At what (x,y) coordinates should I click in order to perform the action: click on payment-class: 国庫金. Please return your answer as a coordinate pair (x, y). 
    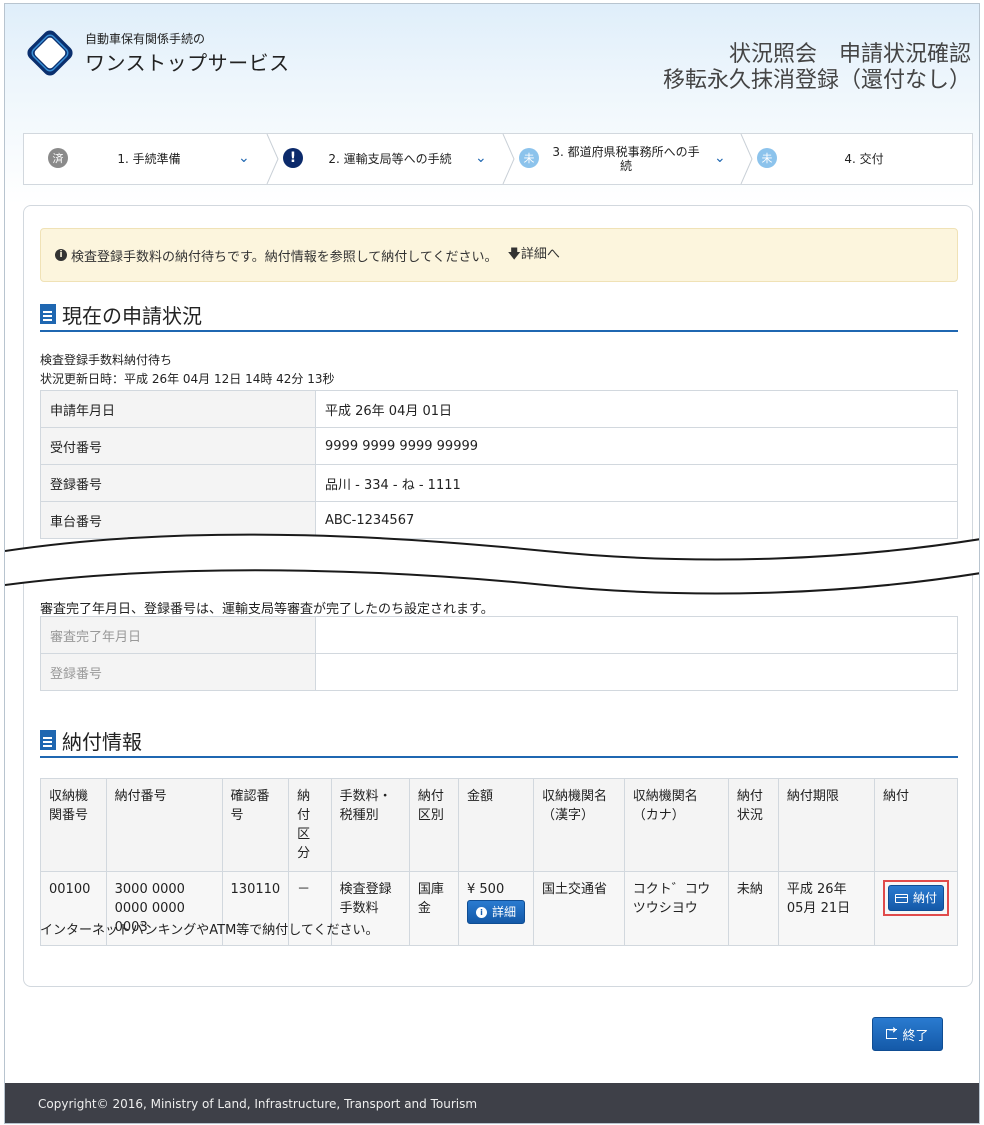
    Looking at the image, I should click on (434, 908).